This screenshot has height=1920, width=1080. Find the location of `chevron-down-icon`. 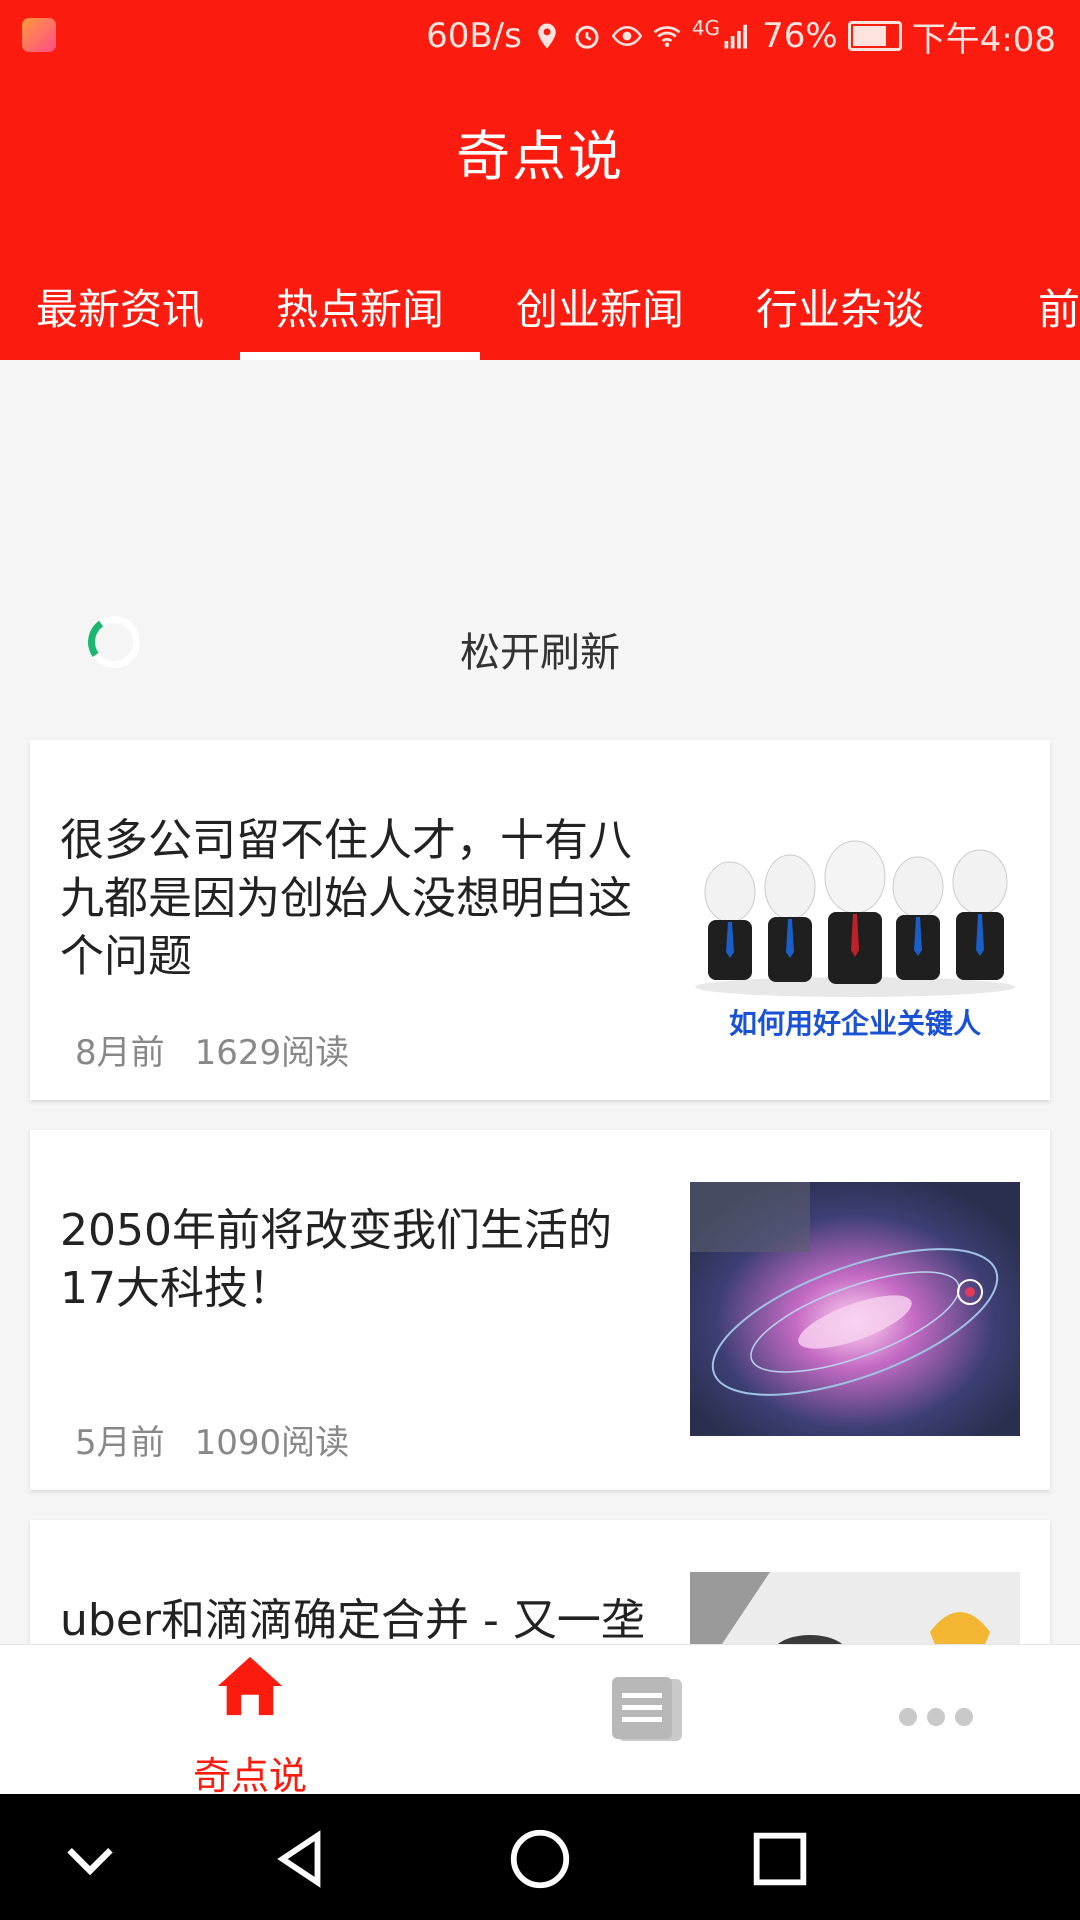

chevron-down-icon is located at coordinates (90, 1859).